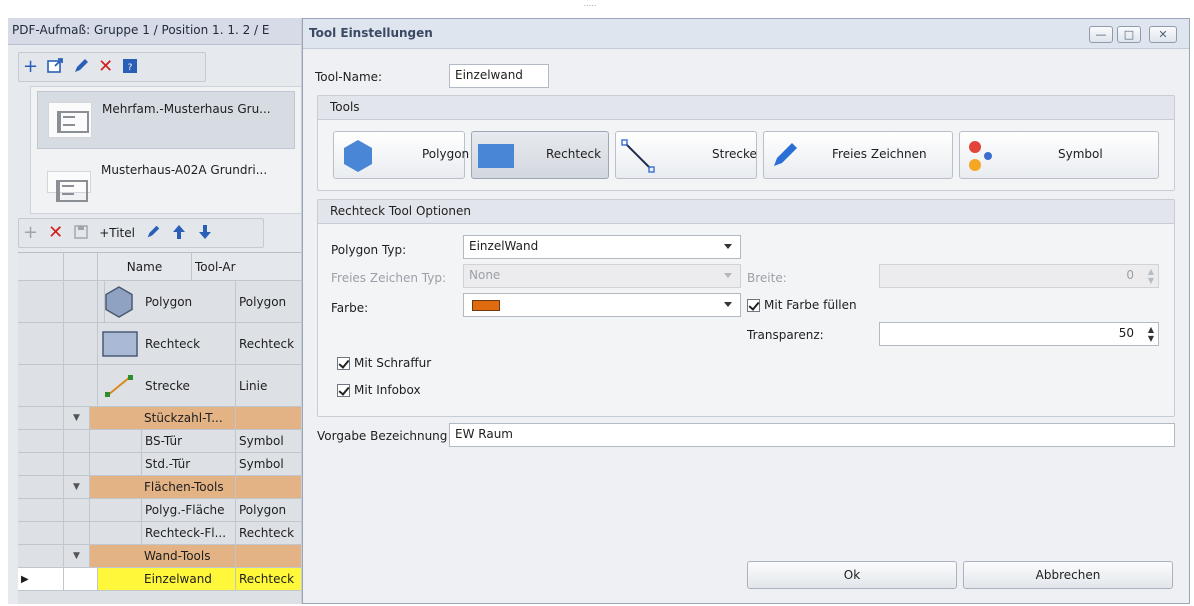 This screenshot has height=606, width=1194. What do you see at coordinates (55, 67) in the screenshot?
I see `import-icon` at bounding box center [55, 67].